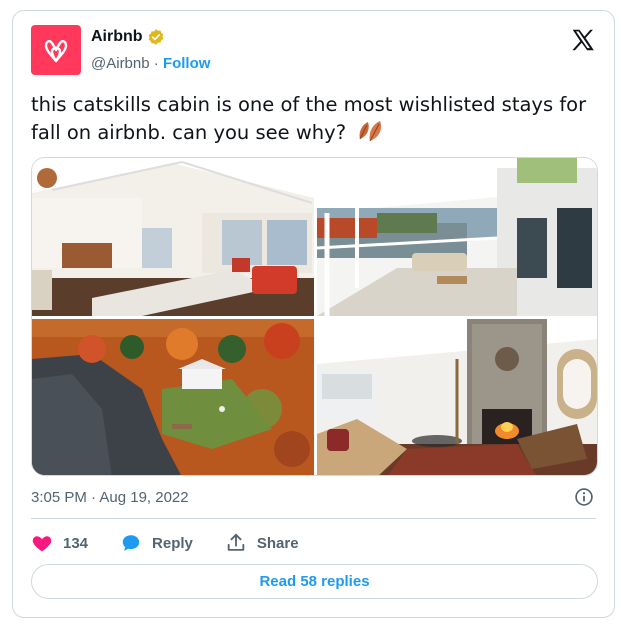 The image size is (621, 630). What do you see at coordinates (583, 40) in the screenshot?
I see `x-logo-icon` at bounding box center [583, 40].